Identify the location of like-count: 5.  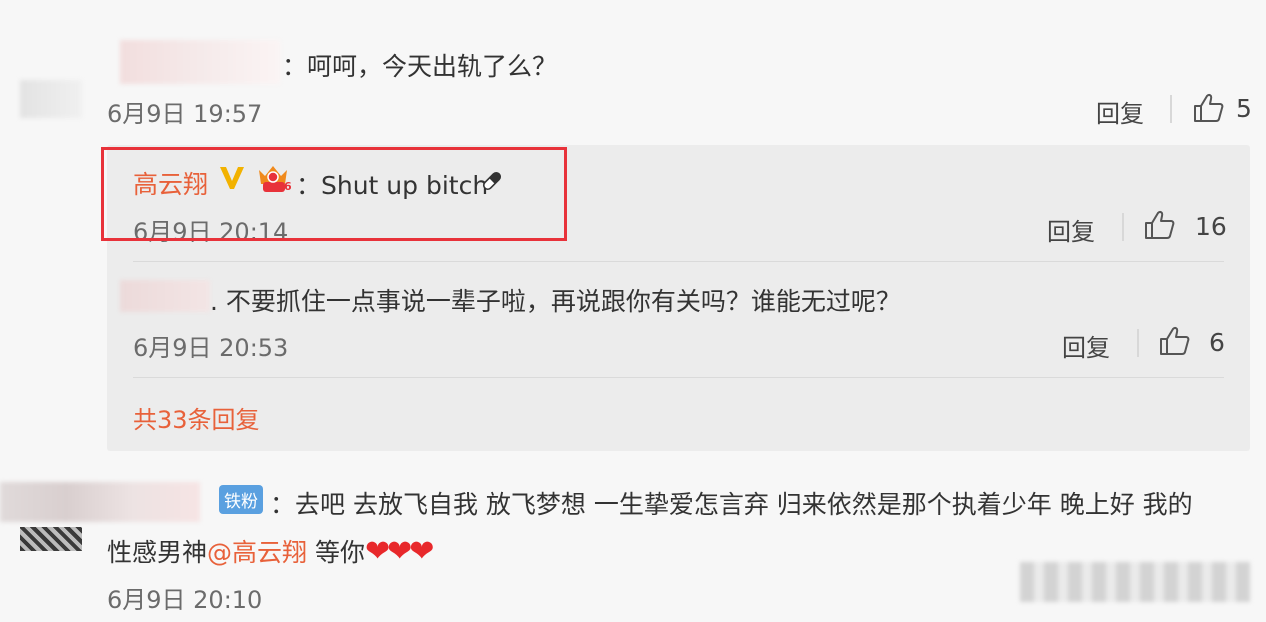
(1244, 108).